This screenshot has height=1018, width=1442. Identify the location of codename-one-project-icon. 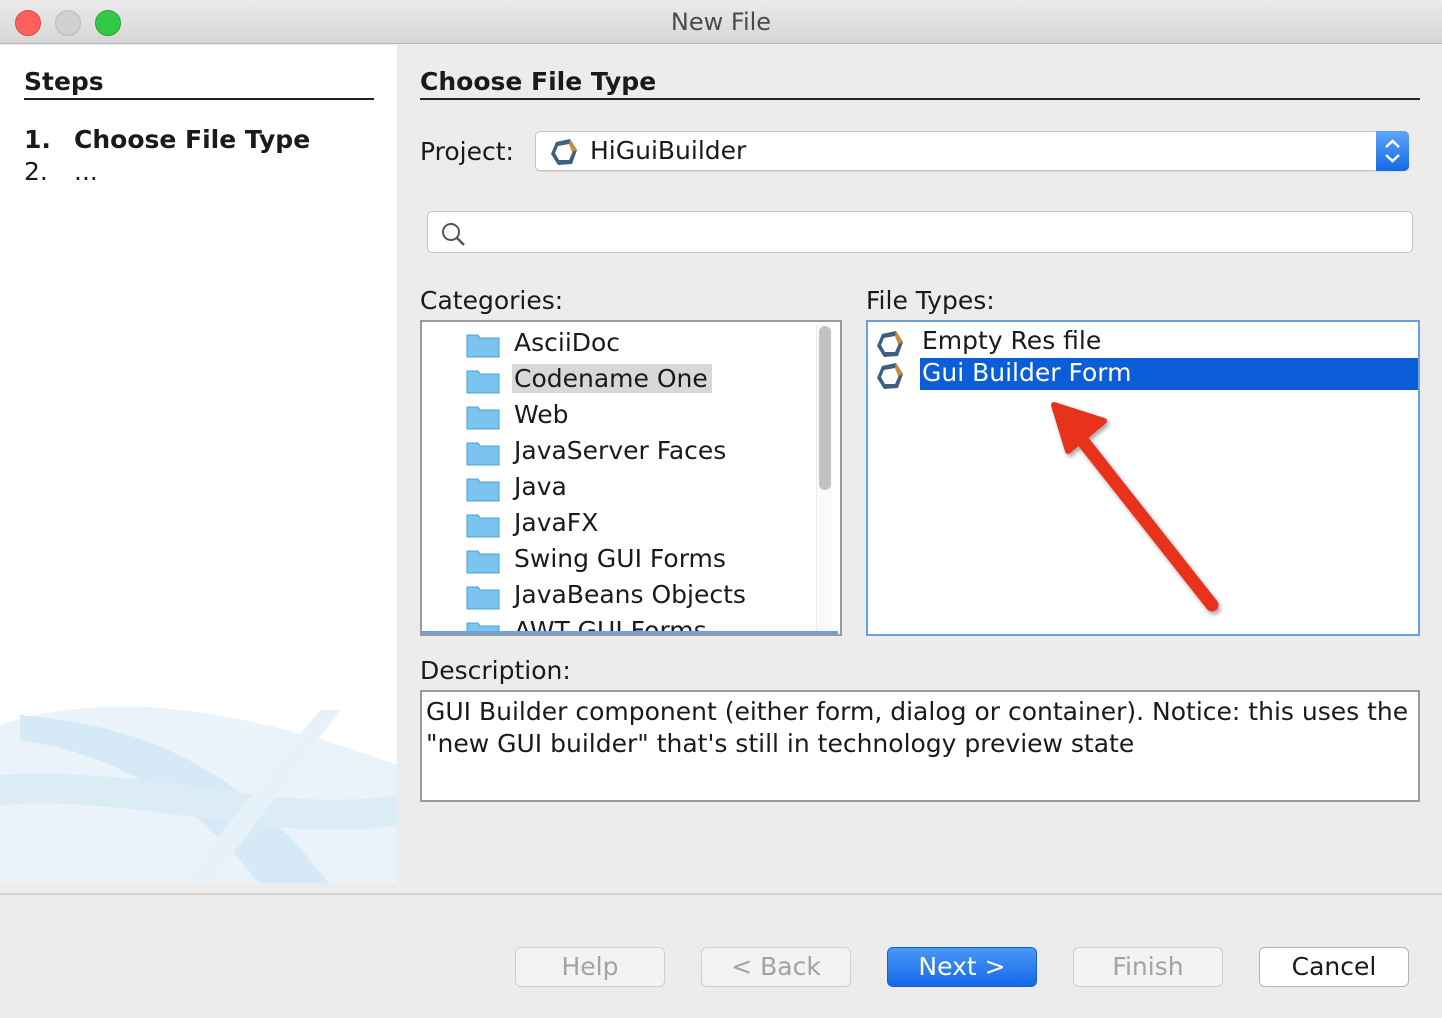
(564, 152).